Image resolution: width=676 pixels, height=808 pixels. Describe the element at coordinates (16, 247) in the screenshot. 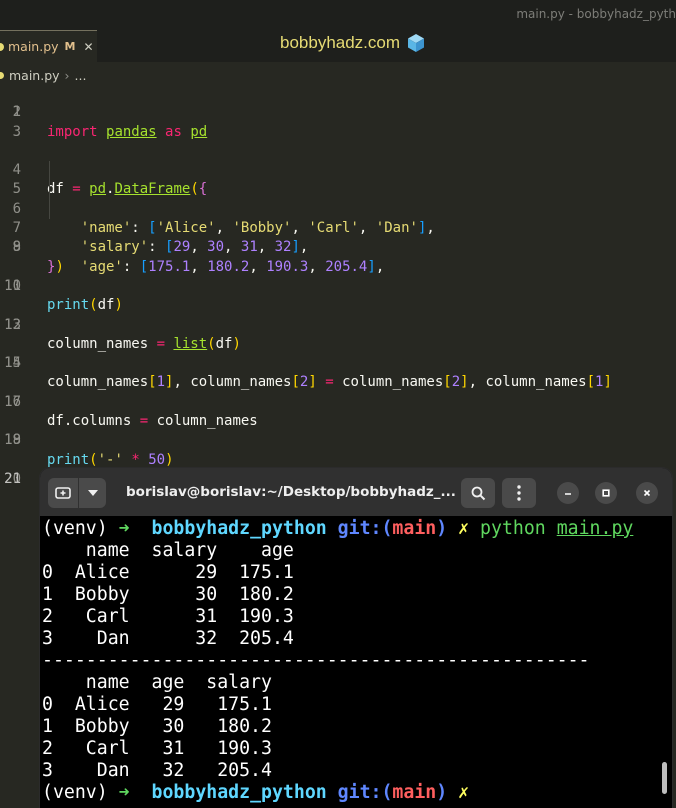

I see `line-number: 9` at that location.